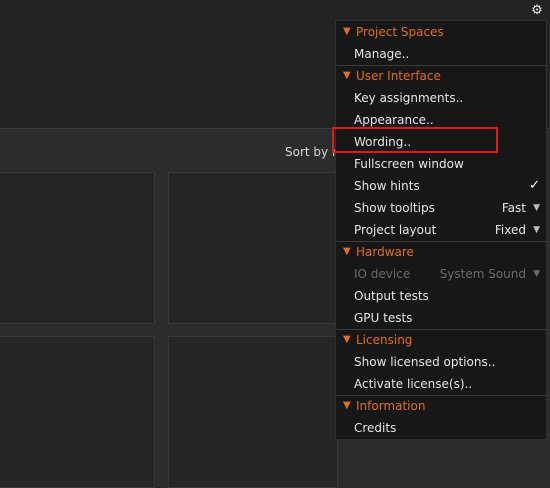 This screenshot has width=550, height=488. Describe the element at coordinates (534, 185) in the screenshot. I see `checkmark-icon: ✓` at that location.